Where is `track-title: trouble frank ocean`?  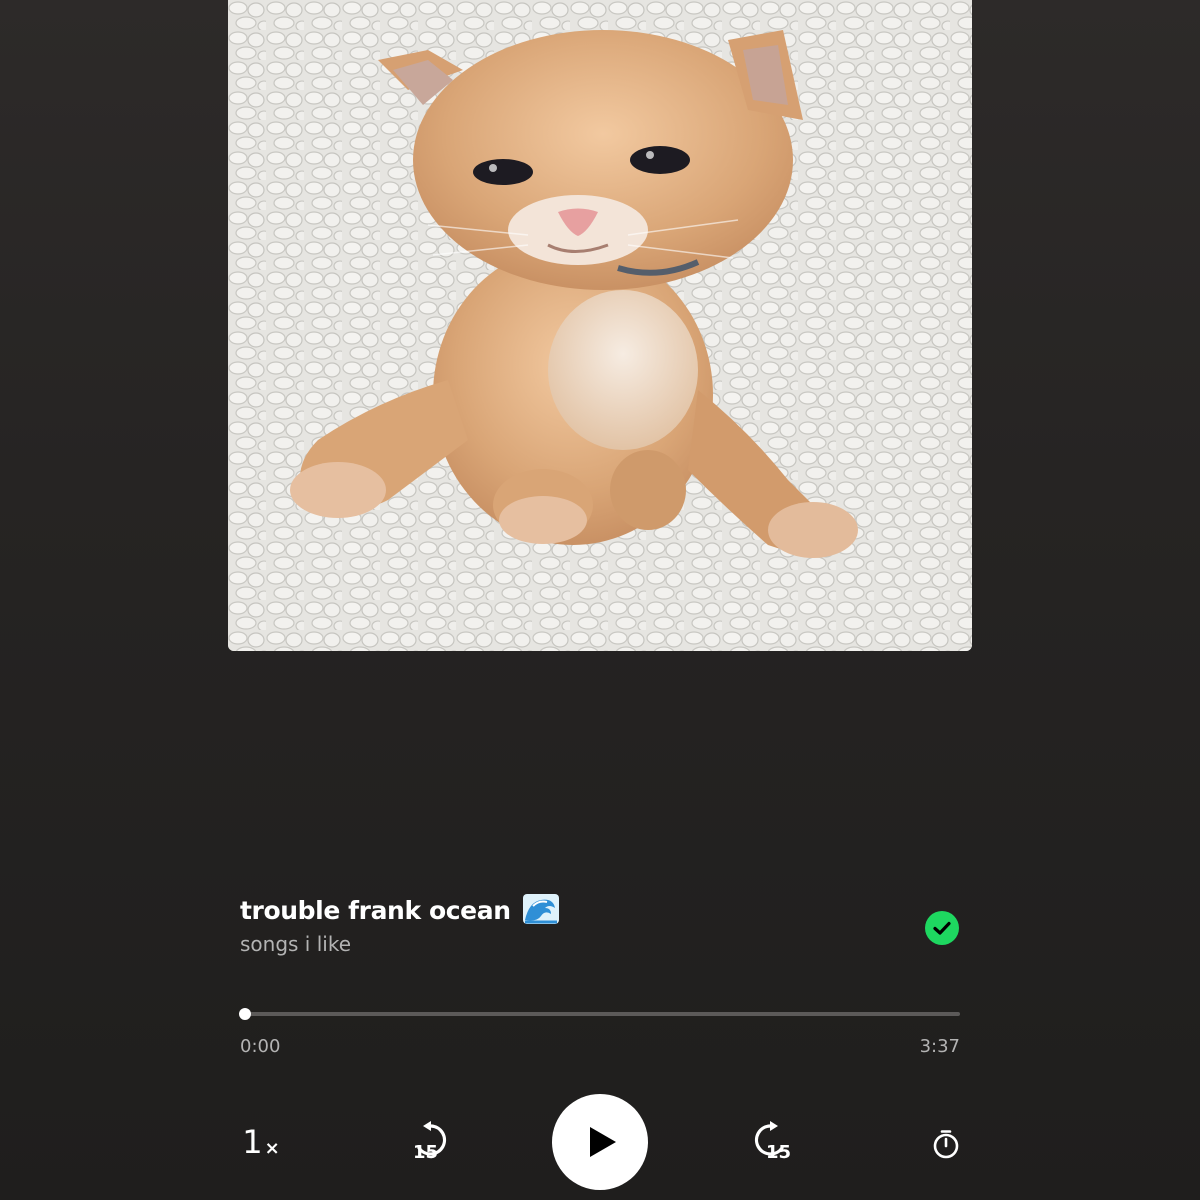
track-title: trouble frank ocean is located at coordinates (399, 909).